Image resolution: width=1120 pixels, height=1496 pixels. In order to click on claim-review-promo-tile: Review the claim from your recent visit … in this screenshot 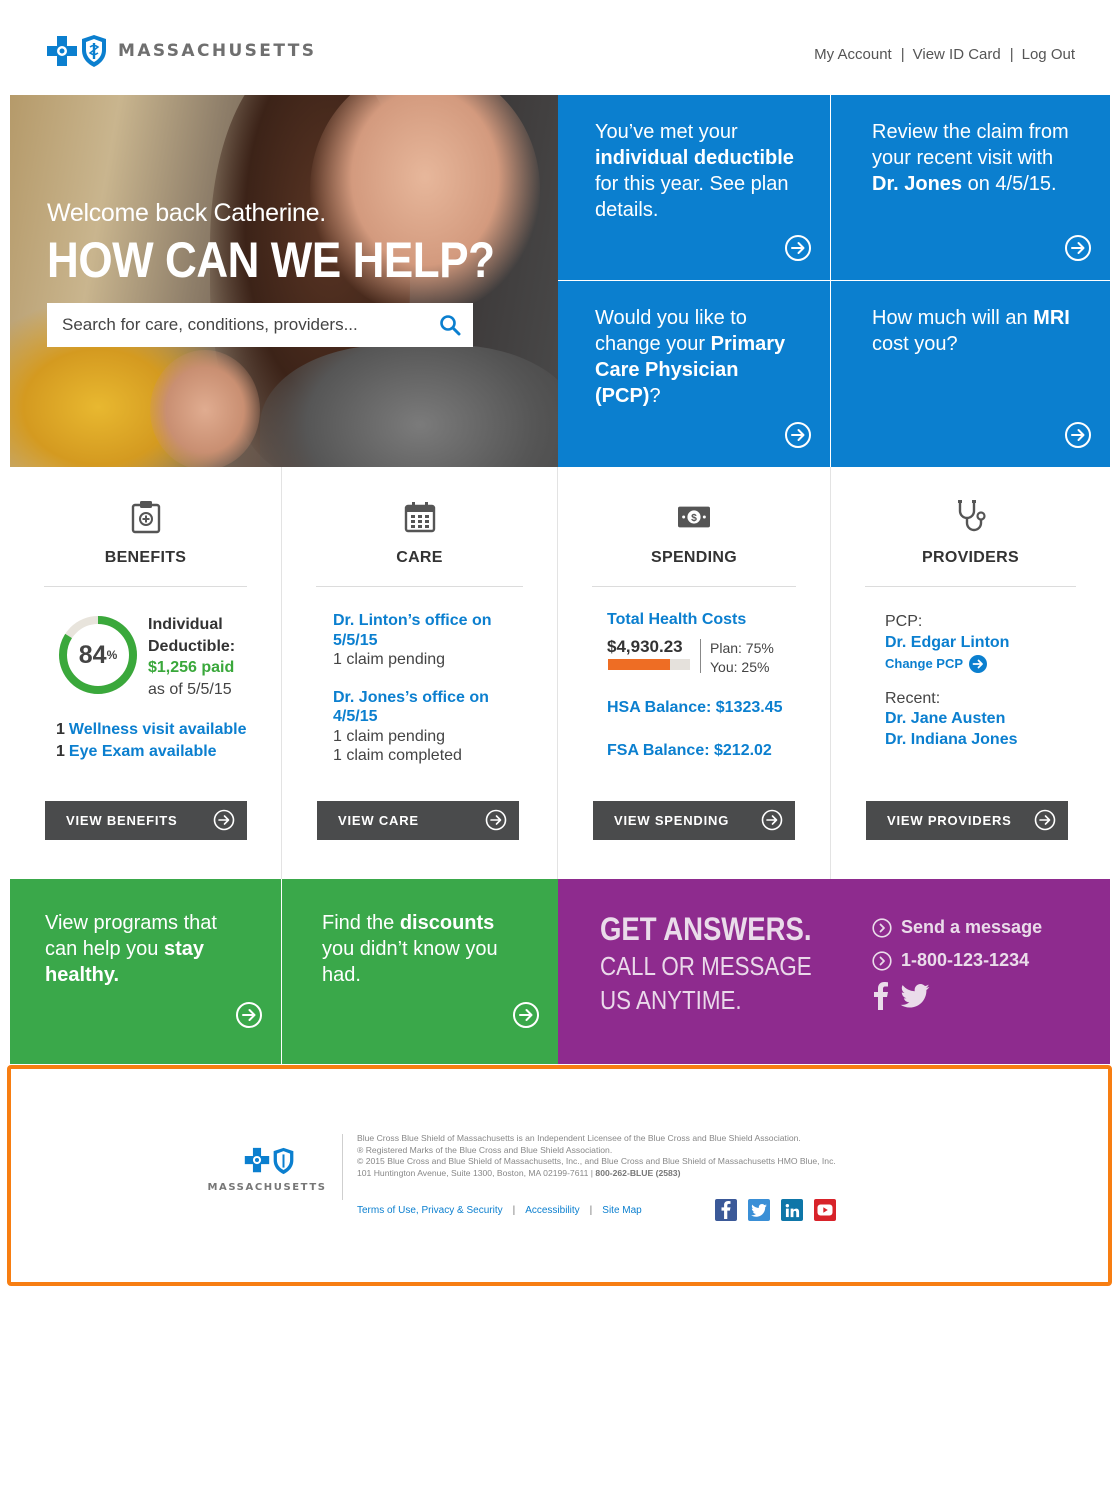, I will do `click(970, 187)`.